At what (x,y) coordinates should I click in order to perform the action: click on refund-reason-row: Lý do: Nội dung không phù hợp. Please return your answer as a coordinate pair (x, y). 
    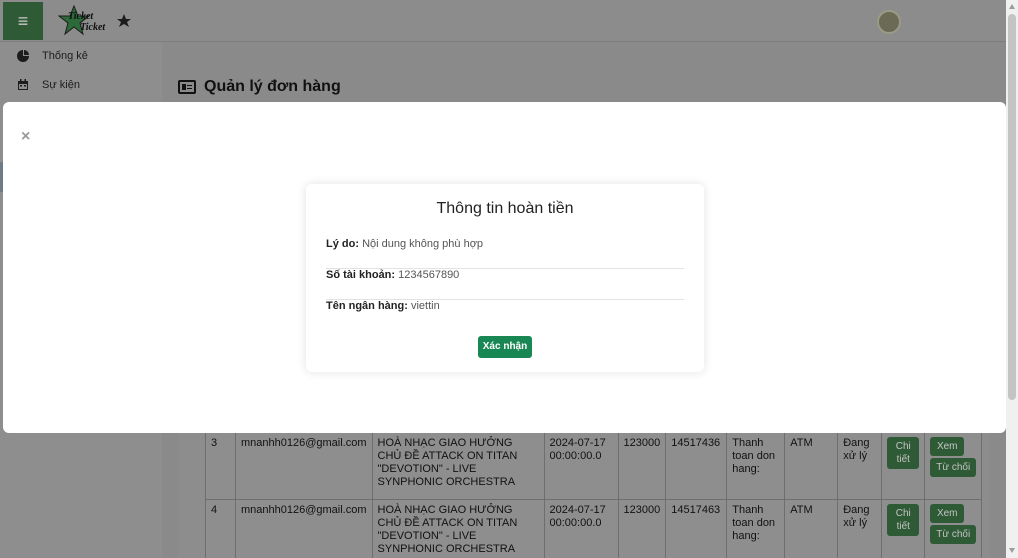
    Looking at the image, I should click on (505, 253).